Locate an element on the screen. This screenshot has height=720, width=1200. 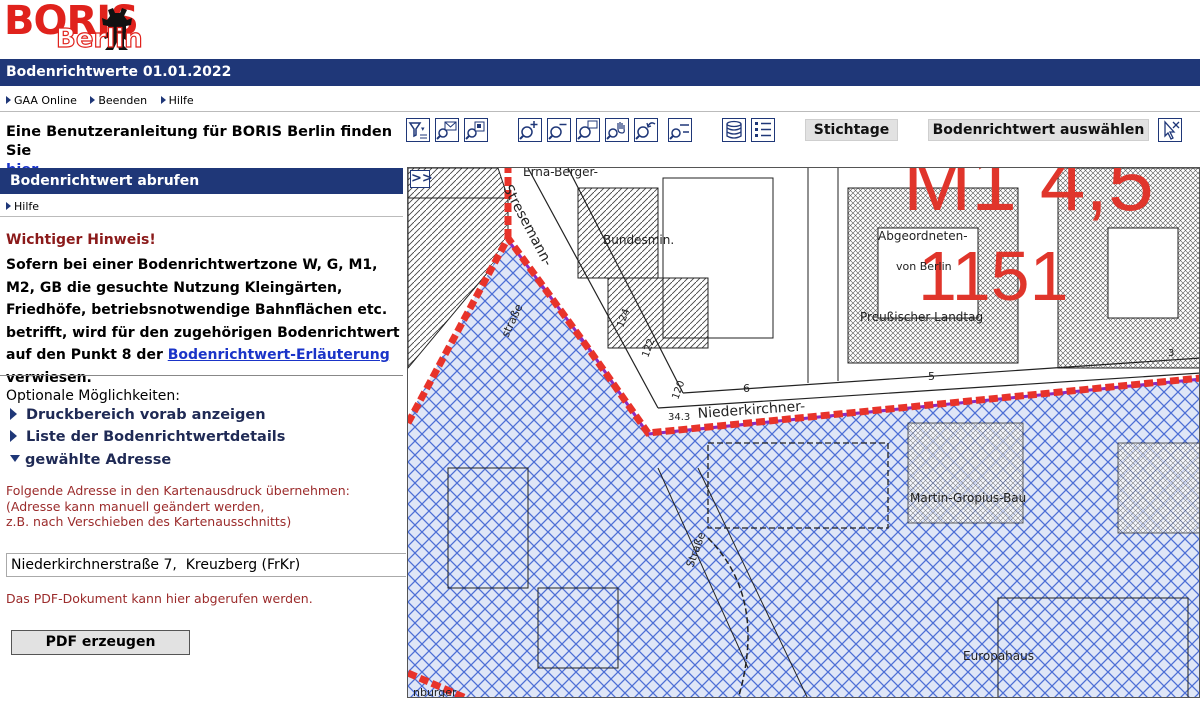
bodenrichtwert-auswaehlen-button: Bodenrichtwert auswählen is located at coordinates (1038, 130).